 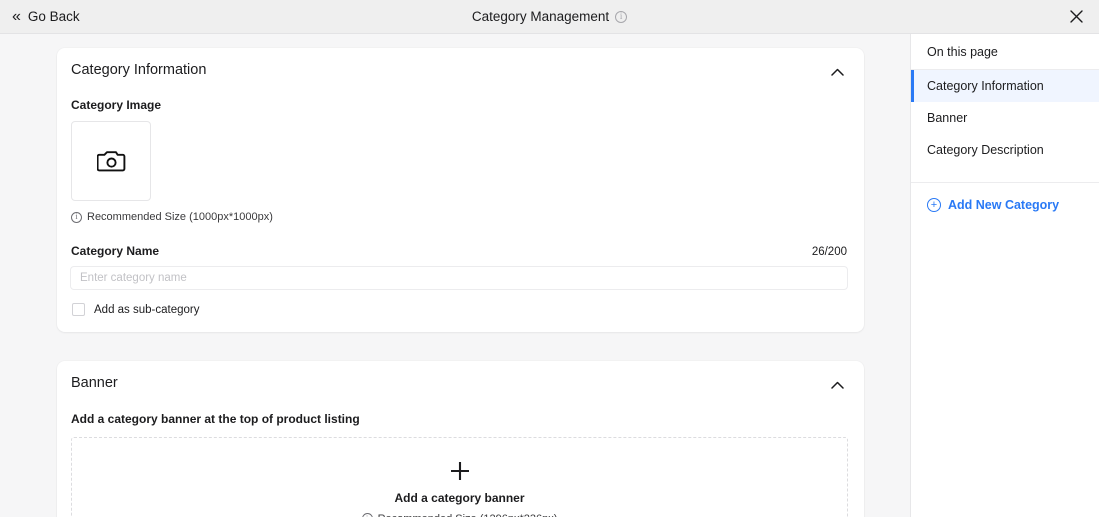 I want to click on banner-dropzone-hint: i Recommended Size (1296px*236px), so click(x=459, y=515).